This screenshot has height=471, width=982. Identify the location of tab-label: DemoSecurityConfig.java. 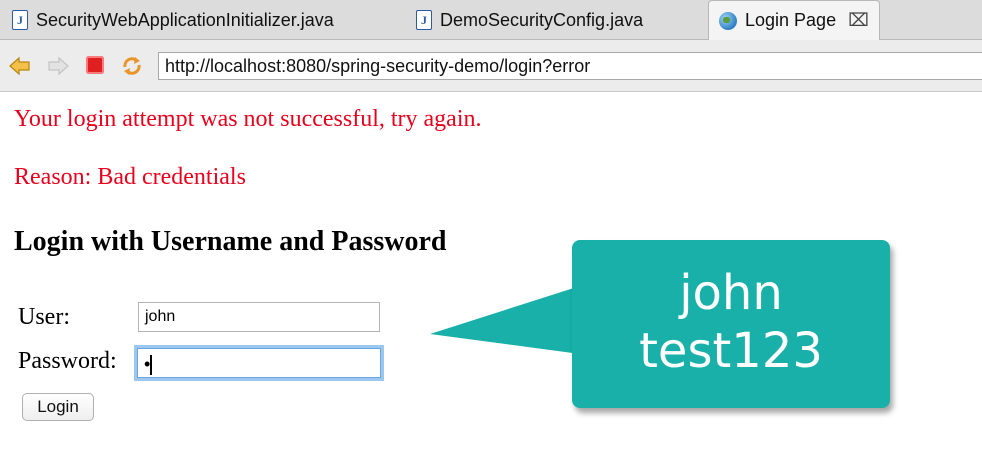
(542, 19).